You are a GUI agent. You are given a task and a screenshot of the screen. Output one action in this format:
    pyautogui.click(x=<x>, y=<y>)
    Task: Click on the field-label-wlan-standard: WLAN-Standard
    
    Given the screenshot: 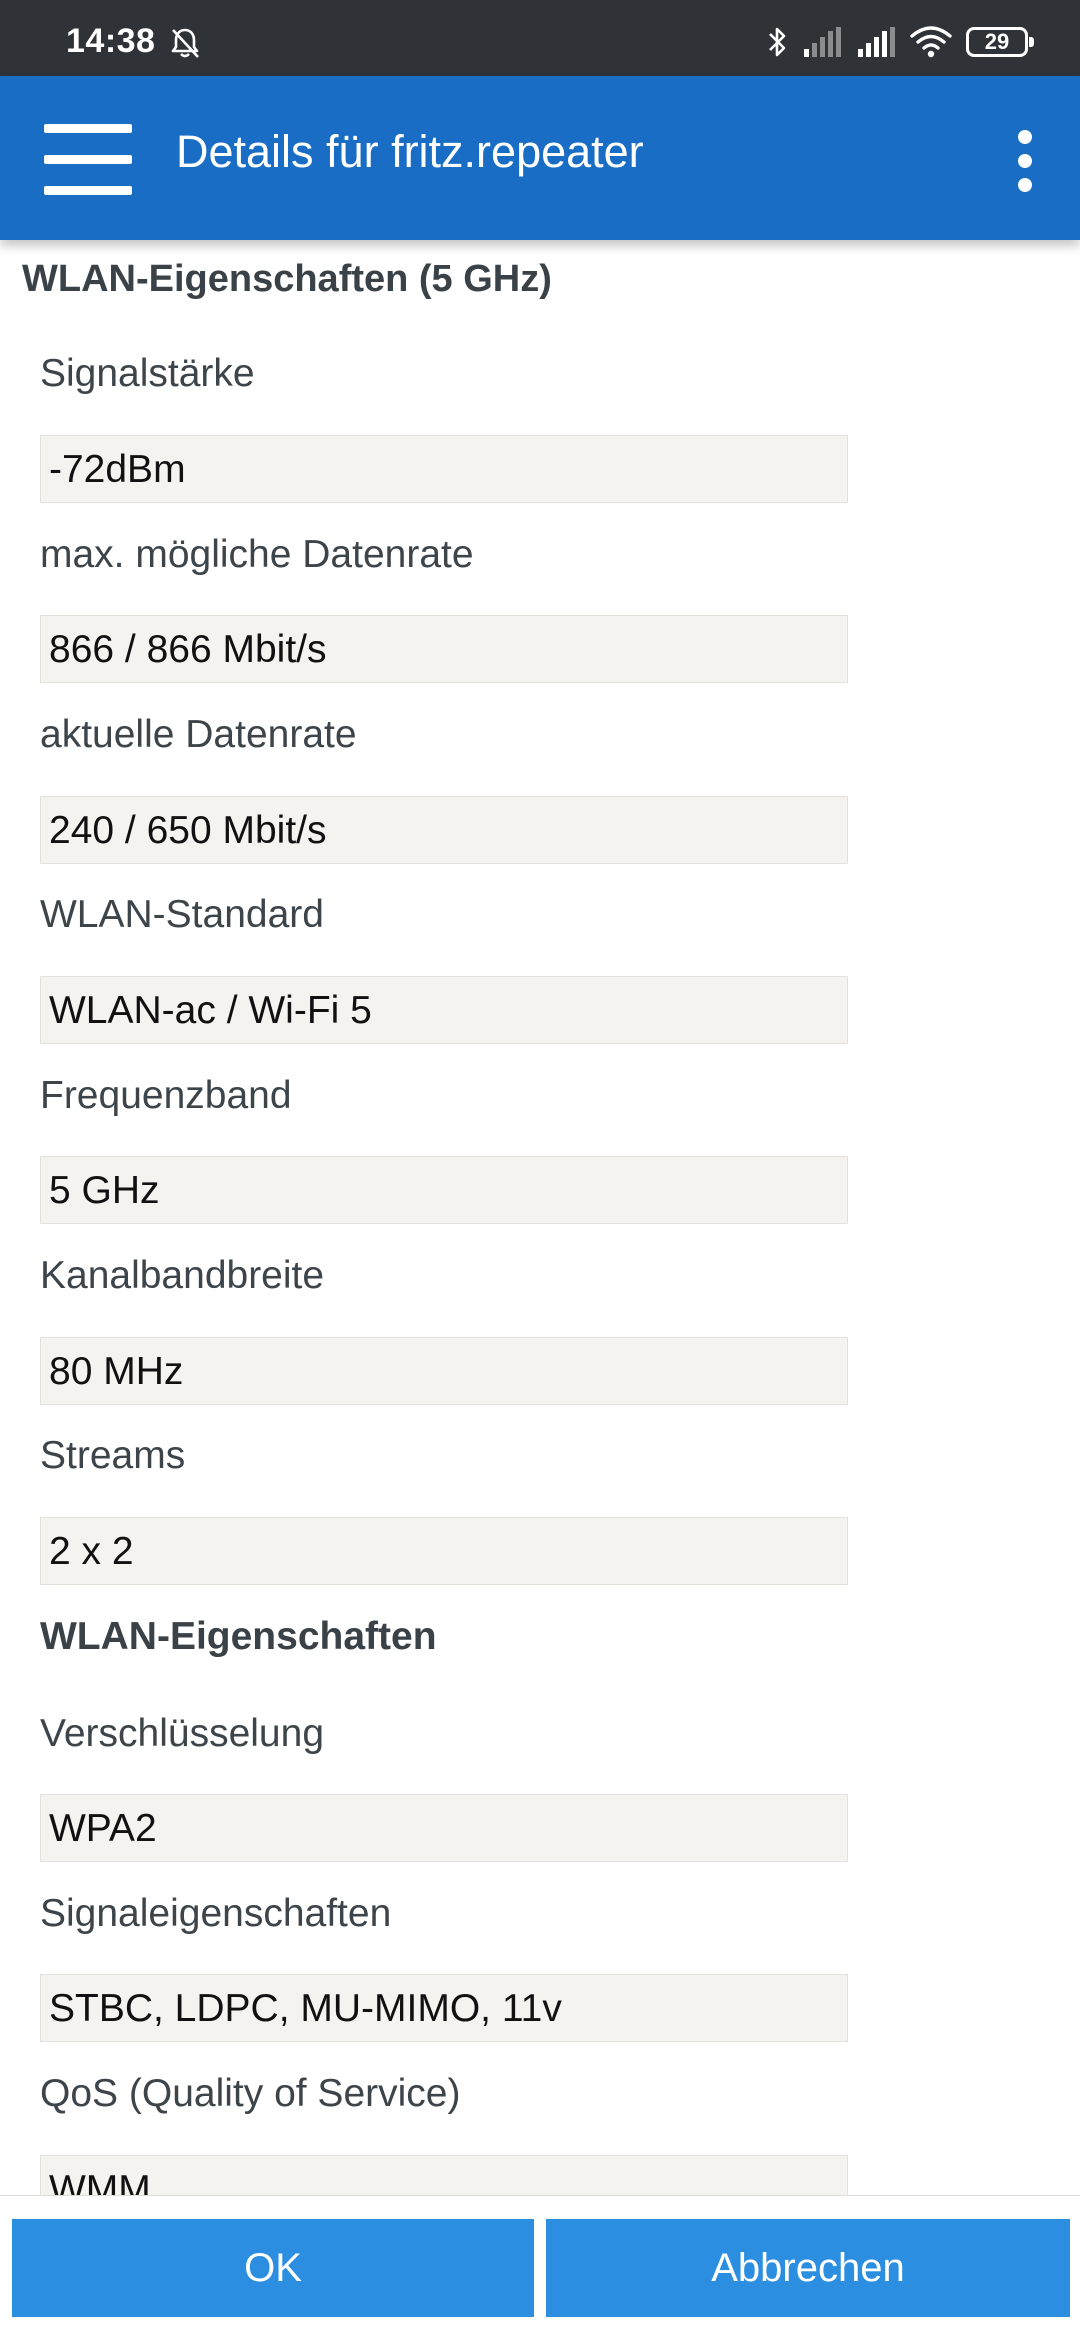 What is the action you would take?
    pyautogui.click(x=182, y=914)
    